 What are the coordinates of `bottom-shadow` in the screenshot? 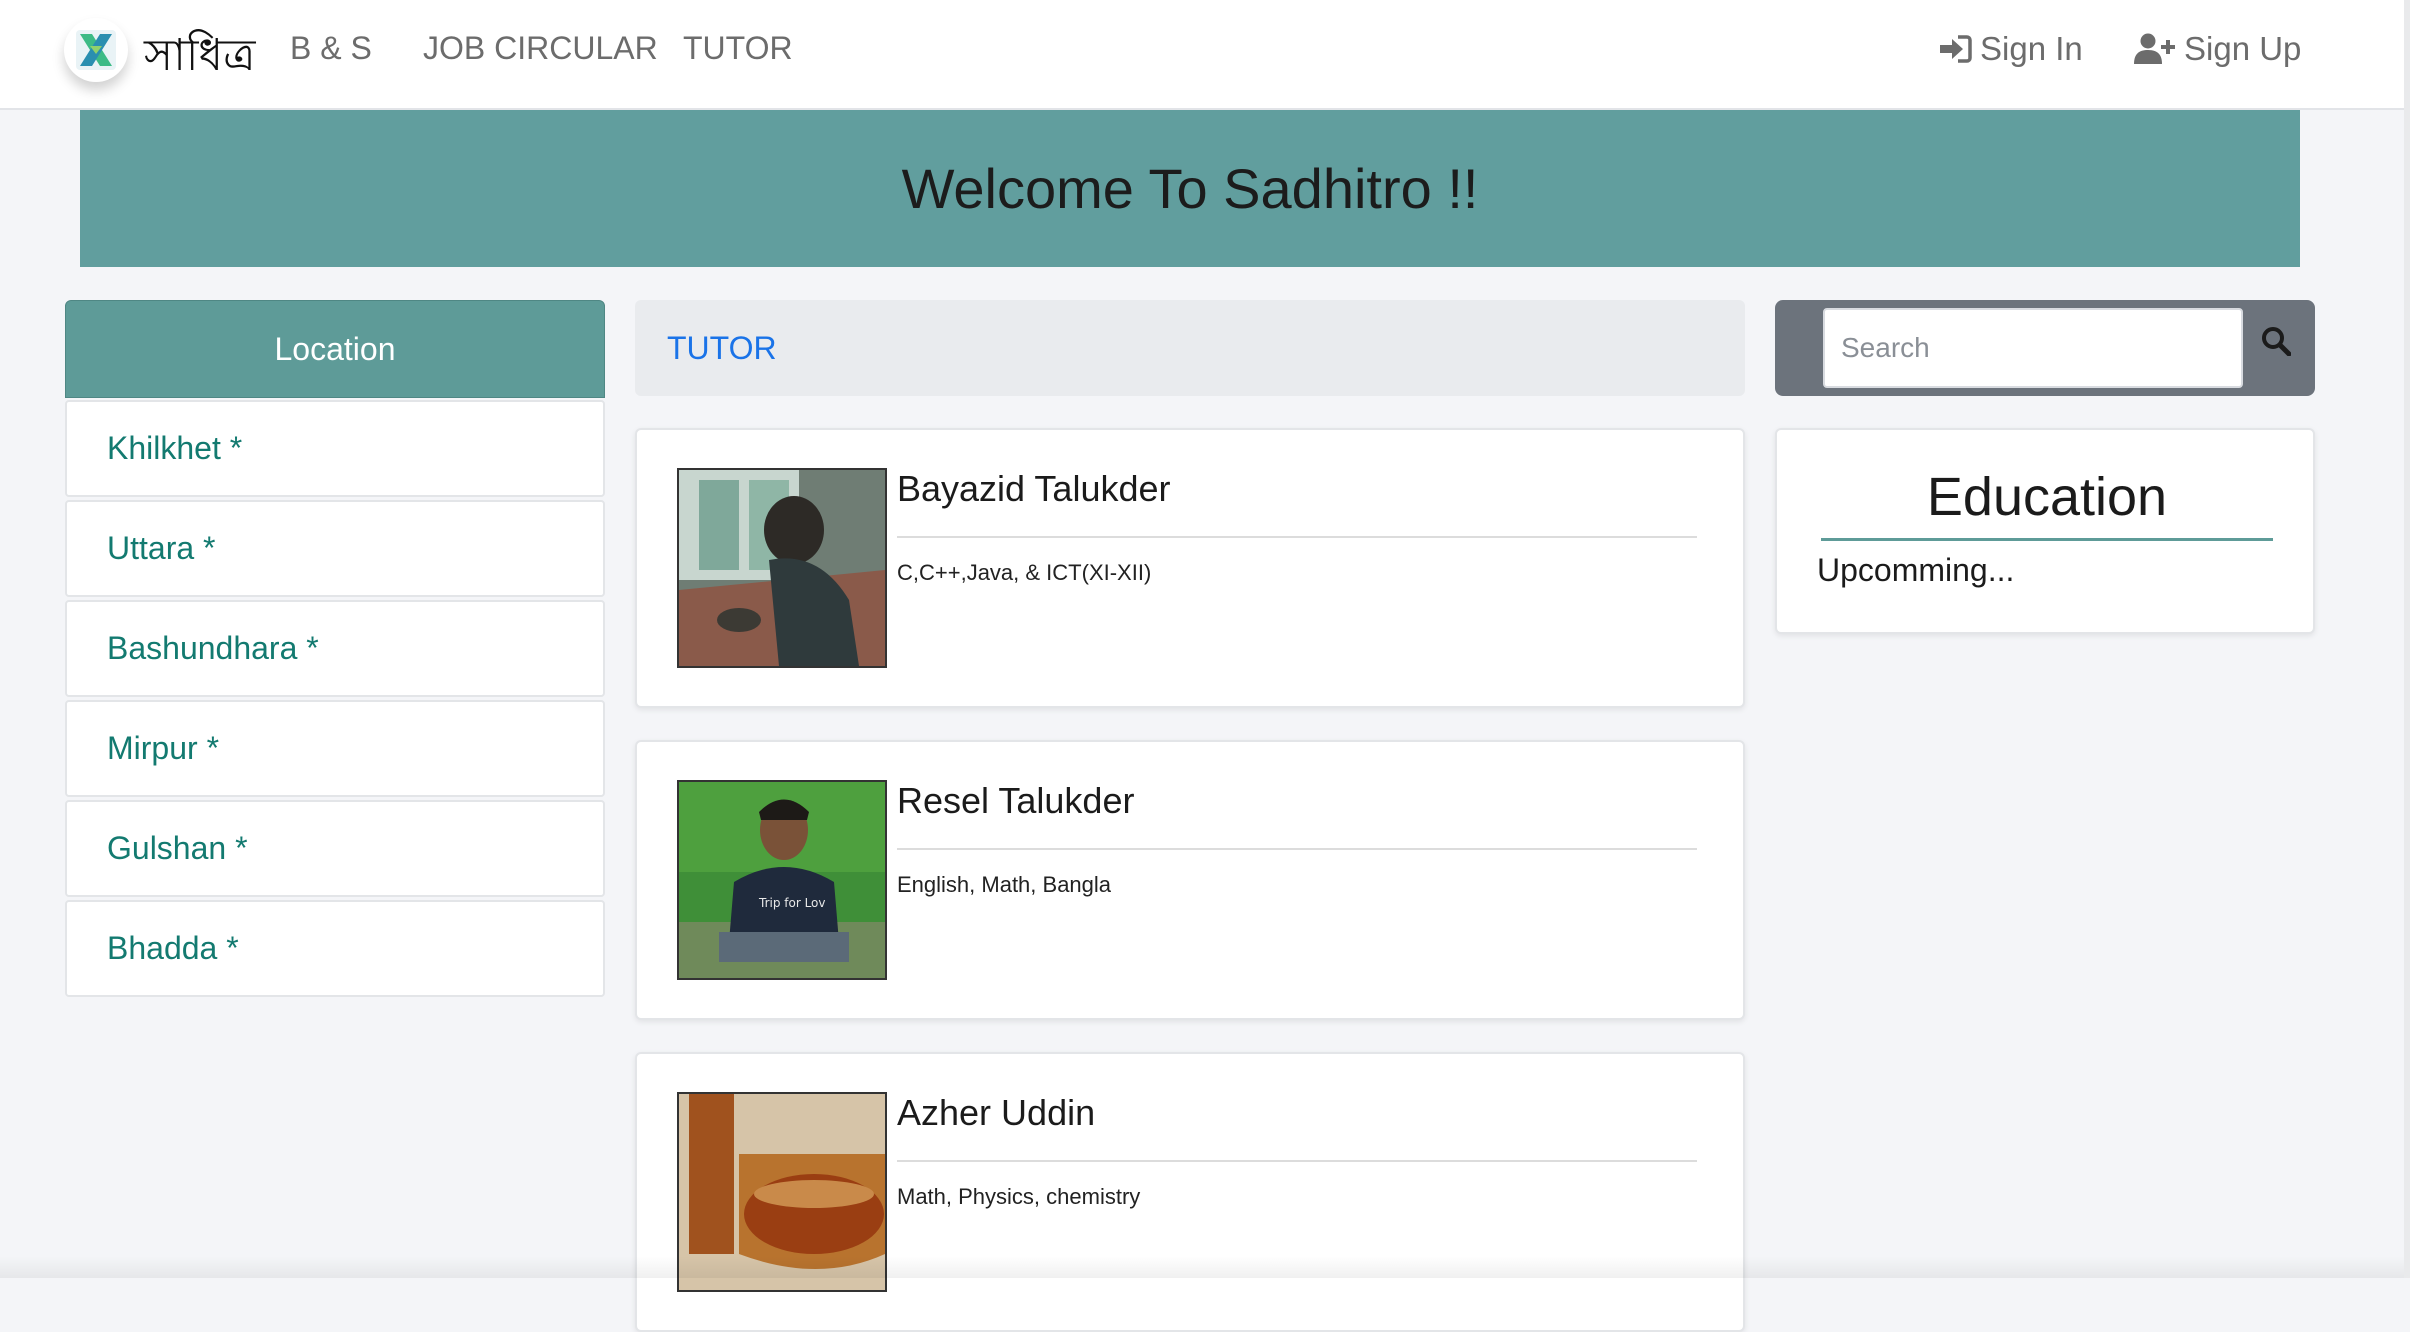 It's located at (1202, 1267).